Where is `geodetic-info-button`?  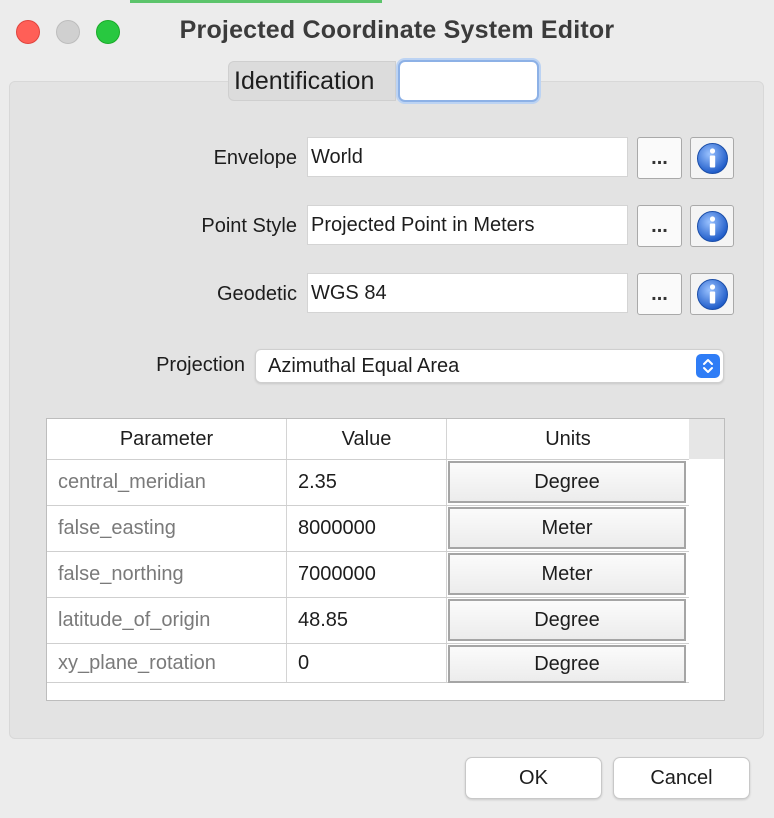
geodetic-info-button is located at coordinates (712, 294).